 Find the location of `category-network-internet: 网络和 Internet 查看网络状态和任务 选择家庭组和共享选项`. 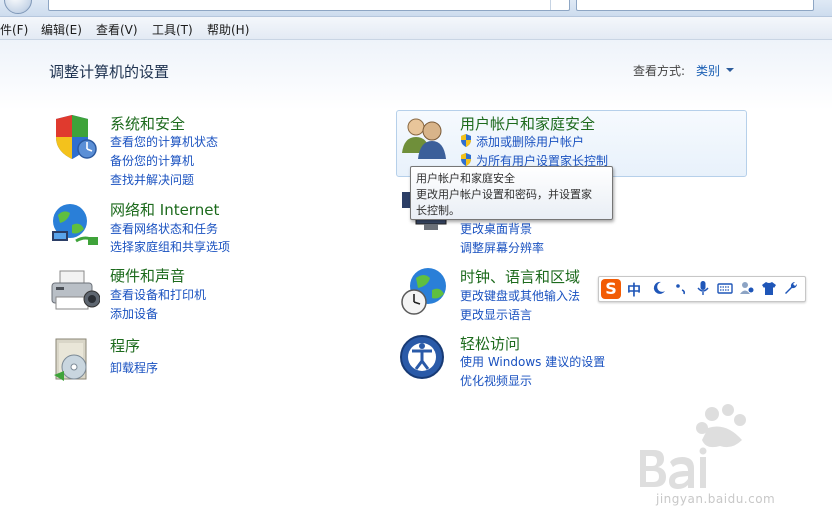

category-network-internet: 网络和 Internet 查看网络状态和任务 选择家庭组和共享选项 is located at coordinates (200, 229).